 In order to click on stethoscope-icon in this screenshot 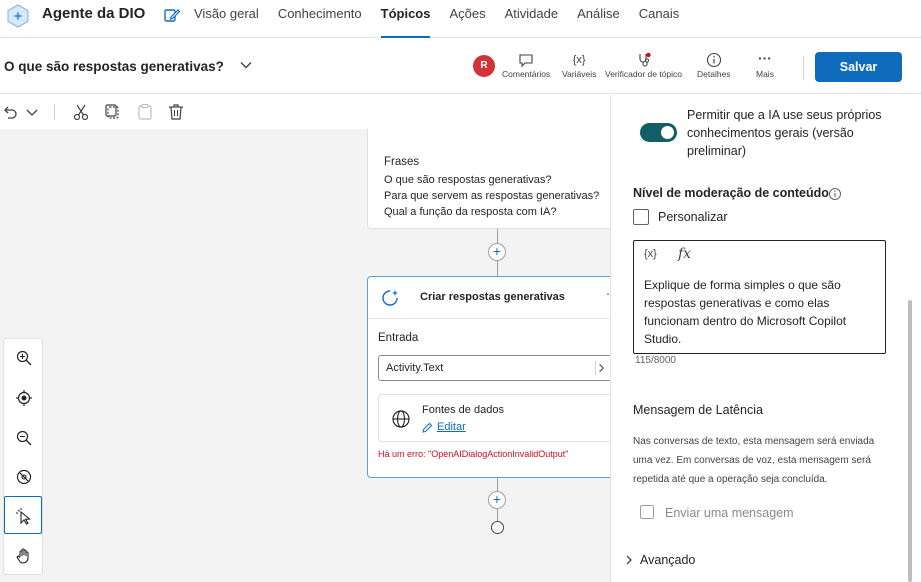, I will do `click(644, 59)`.